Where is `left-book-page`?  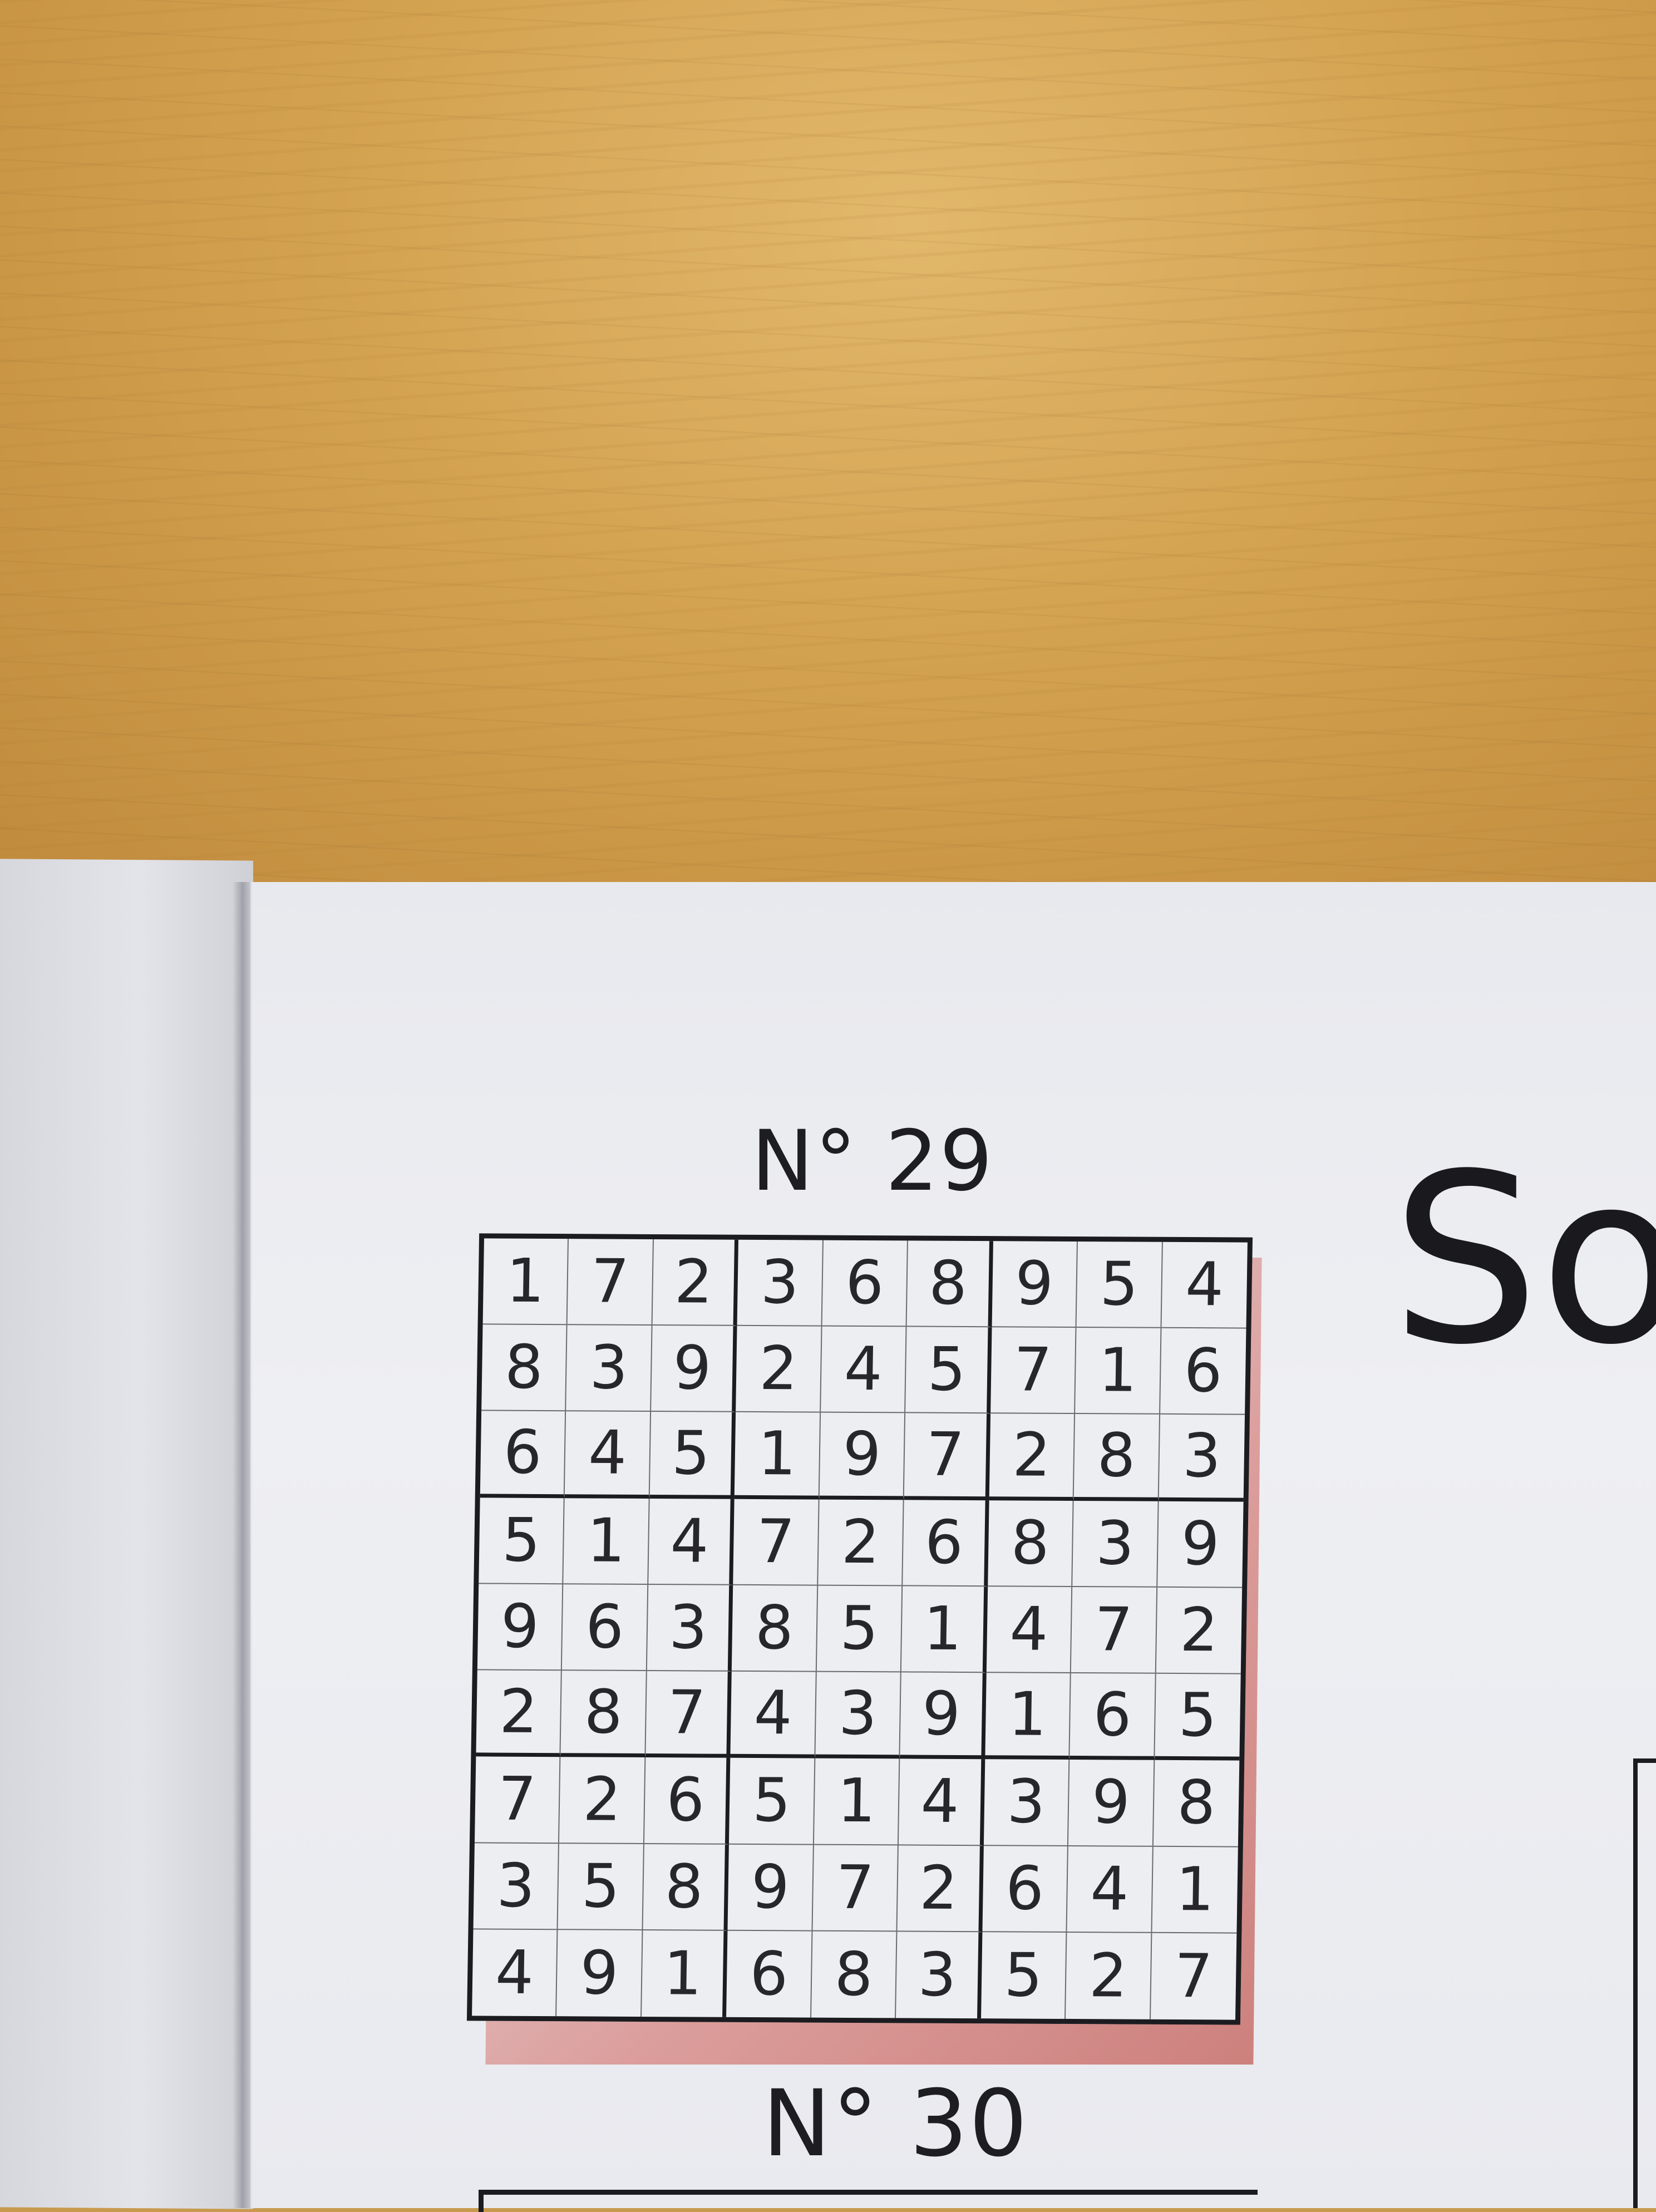
left-book-page is located at coordinates (126, 1534).